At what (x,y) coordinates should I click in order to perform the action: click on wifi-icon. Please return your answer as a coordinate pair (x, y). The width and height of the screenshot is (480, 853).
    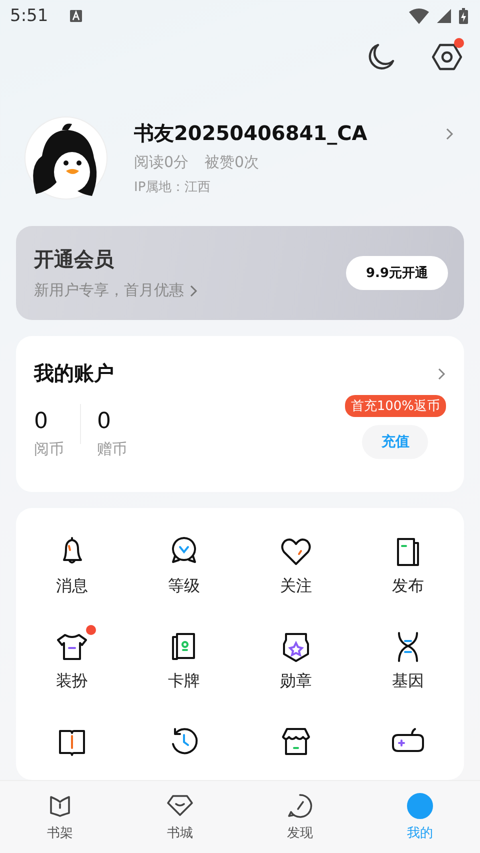
    Looking at the image, I should click on (419, 16).